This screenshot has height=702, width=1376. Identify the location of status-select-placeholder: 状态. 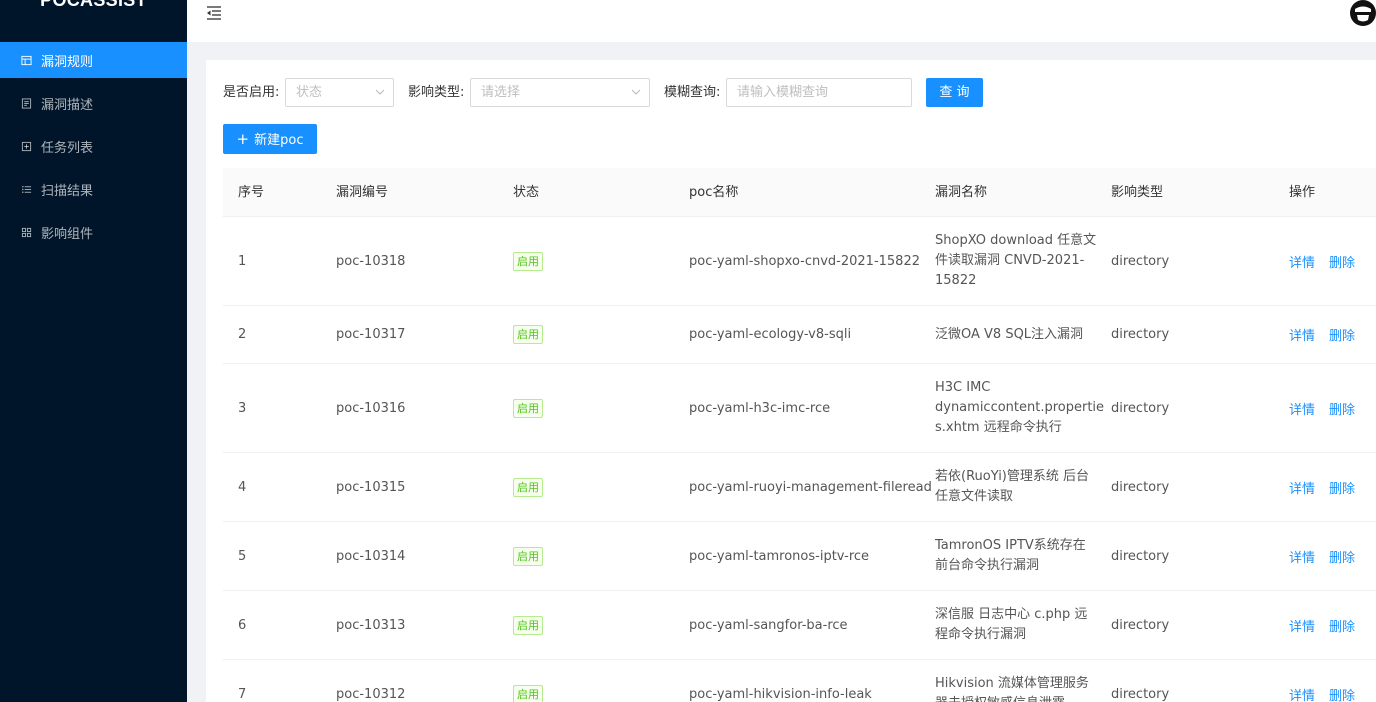
(309, 92).